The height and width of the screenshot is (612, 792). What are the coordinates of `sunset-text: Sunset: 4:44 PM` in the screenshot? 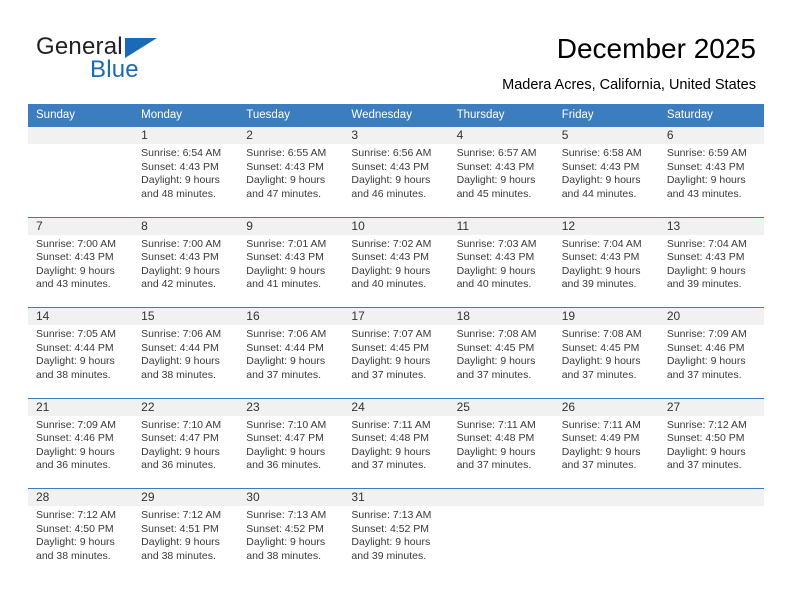 It's located at (180, 347).